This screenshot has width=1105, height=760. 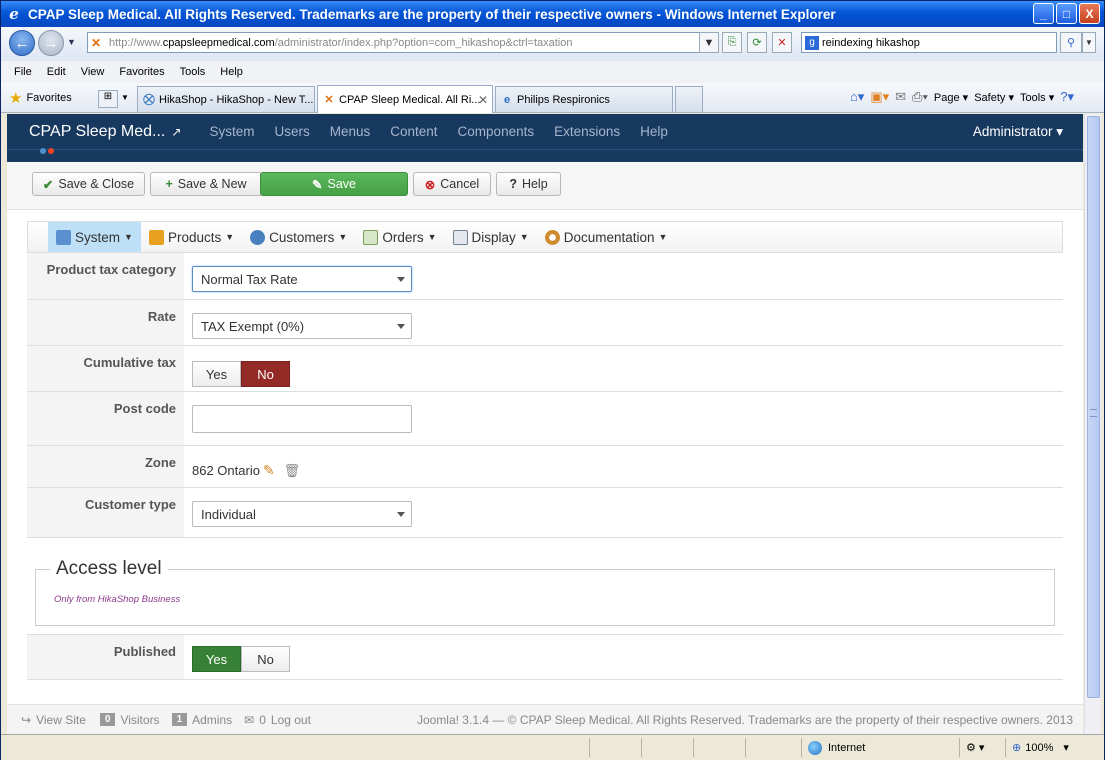 I want to click on lifebuoy-icon, so click(x=552, y=237).